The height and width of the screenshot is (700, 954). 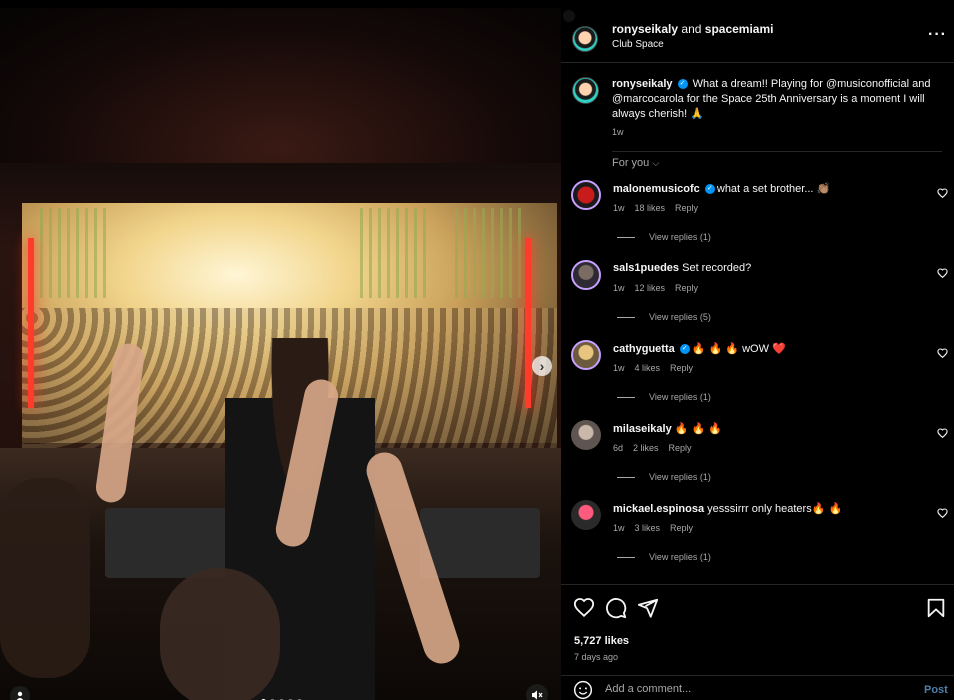 I want to click on commenter-username: mickael.espinosa, so click(x=658, y=509).